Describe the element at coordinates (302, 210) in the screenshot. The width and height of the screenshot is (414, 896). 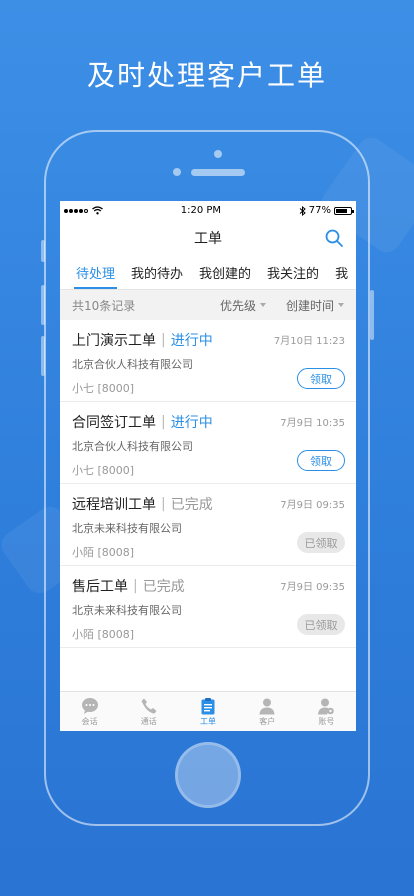
I see `bluetooth-icon` at that location.